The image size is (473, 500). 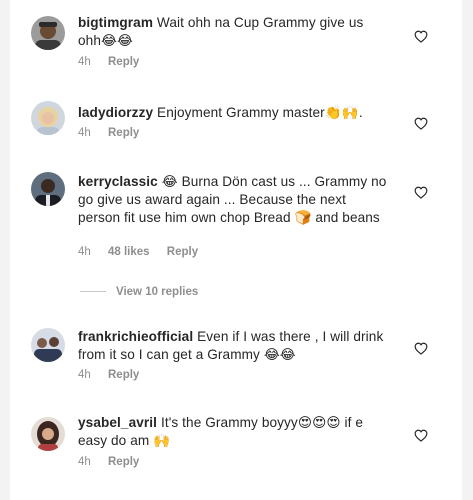 What do you see at coordinates (129, 252) in the screenshot?
I see `likes-count: 48 likes` at bounding box center [129, 252].